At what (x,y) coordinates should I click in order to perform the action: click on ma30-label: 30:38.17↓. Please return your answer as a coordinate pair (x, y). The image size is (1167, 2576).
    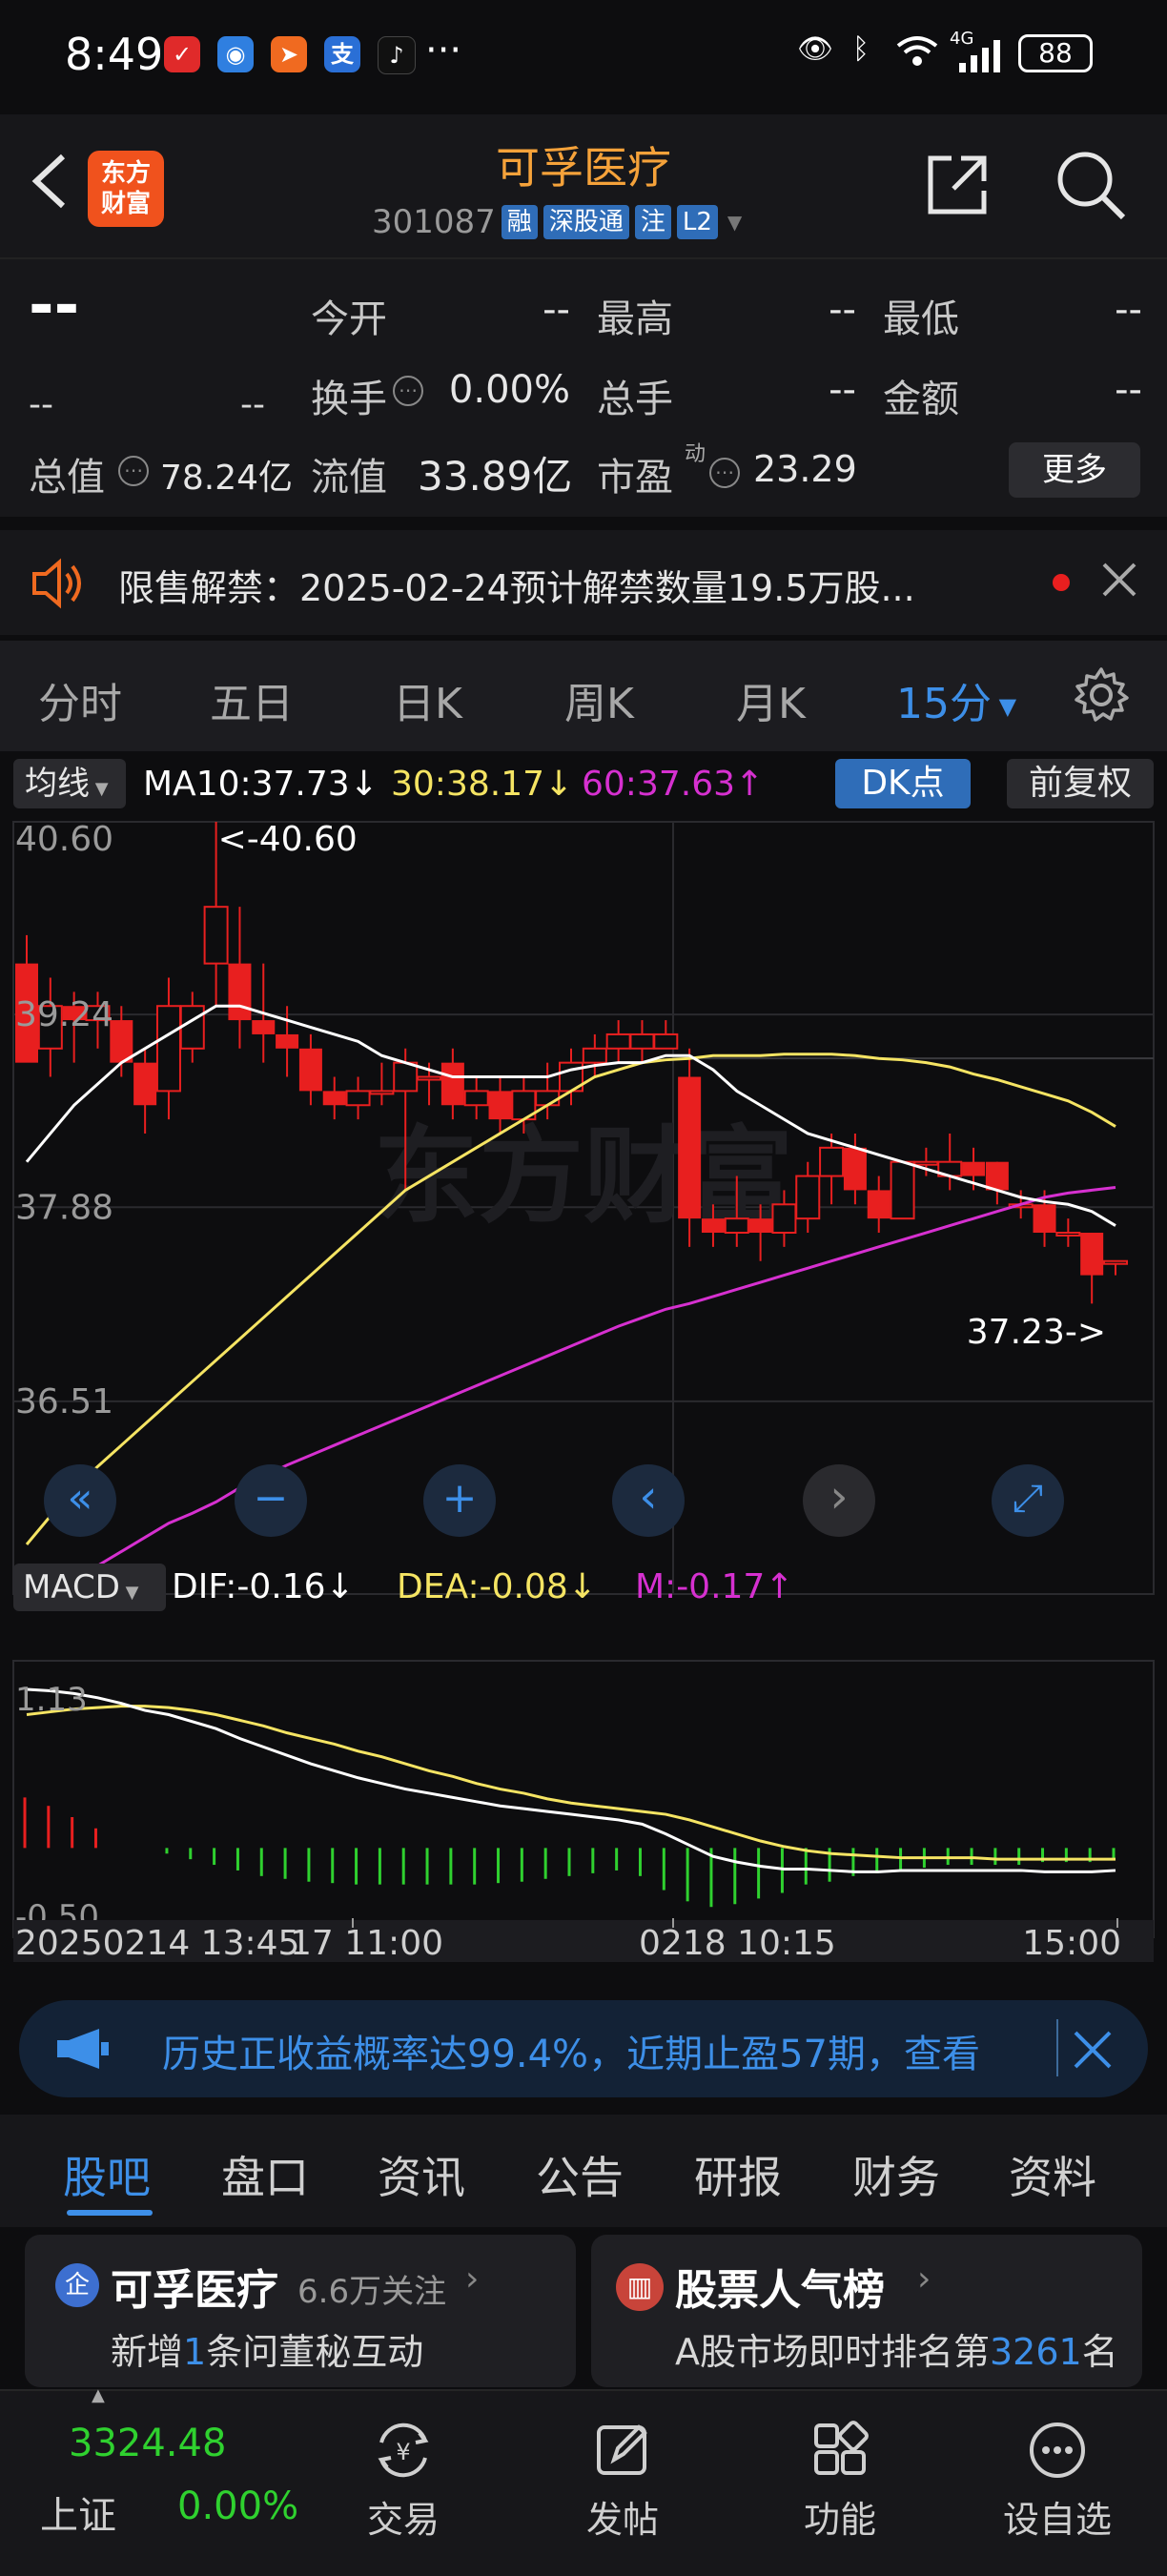
    Looking at the image, I should click on (482, 784).